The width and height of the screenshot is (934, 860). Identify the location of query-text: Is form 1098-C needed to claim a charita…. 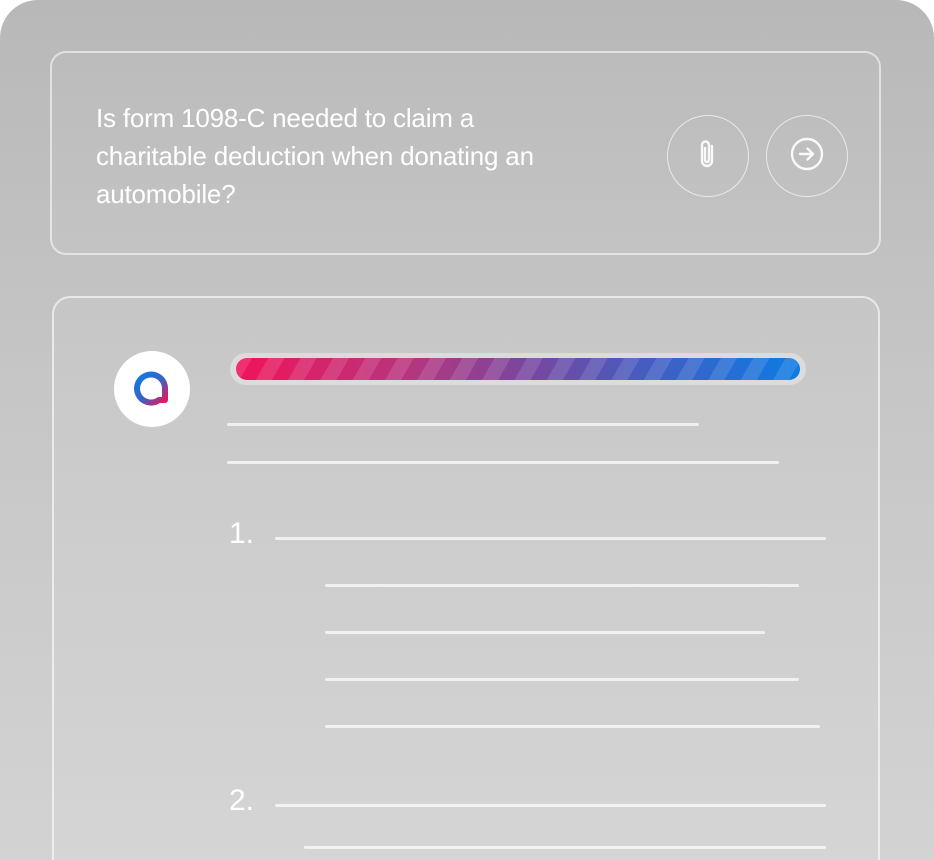
(315, 156).